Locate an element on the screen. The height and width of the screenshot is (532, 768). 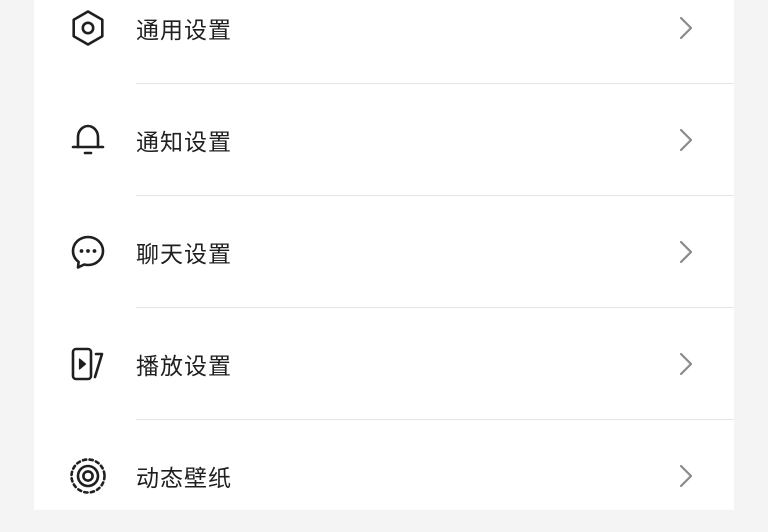
chat-bubble-icon is located at coordinates (88, 252).